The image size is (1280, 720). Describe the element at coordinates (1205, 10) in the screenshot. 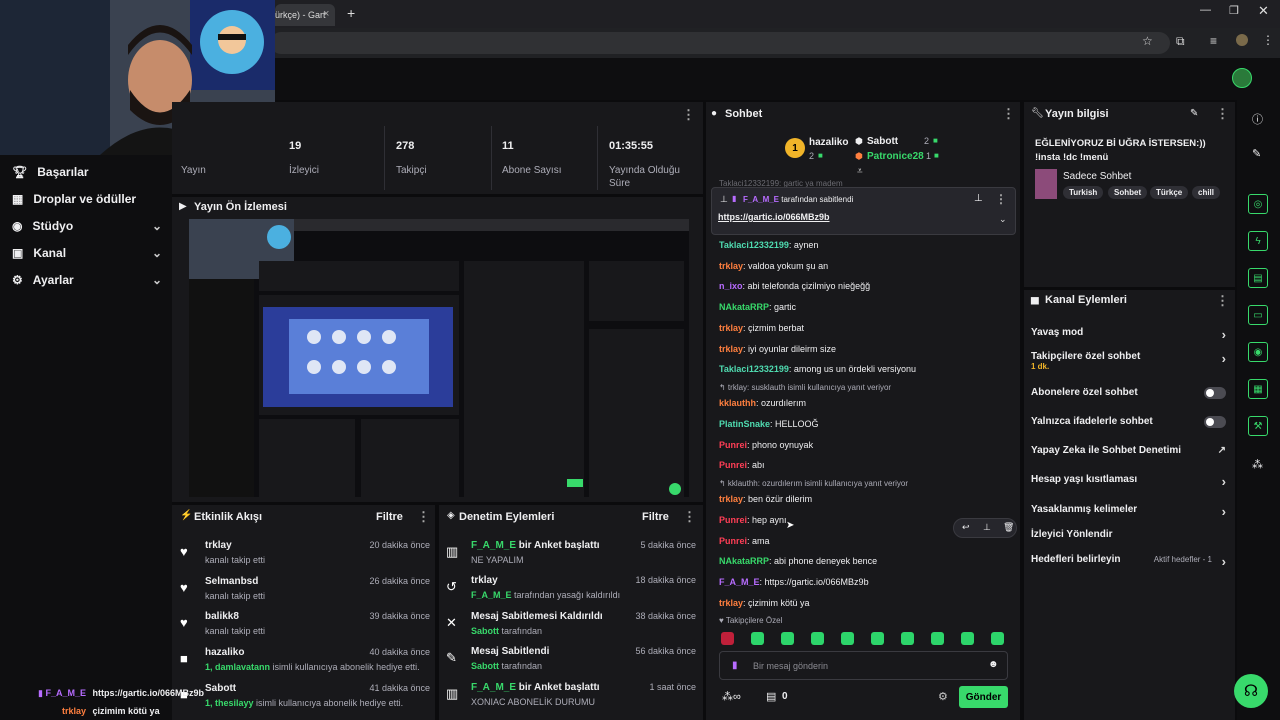

I see `minimize-icon: —` at that location.